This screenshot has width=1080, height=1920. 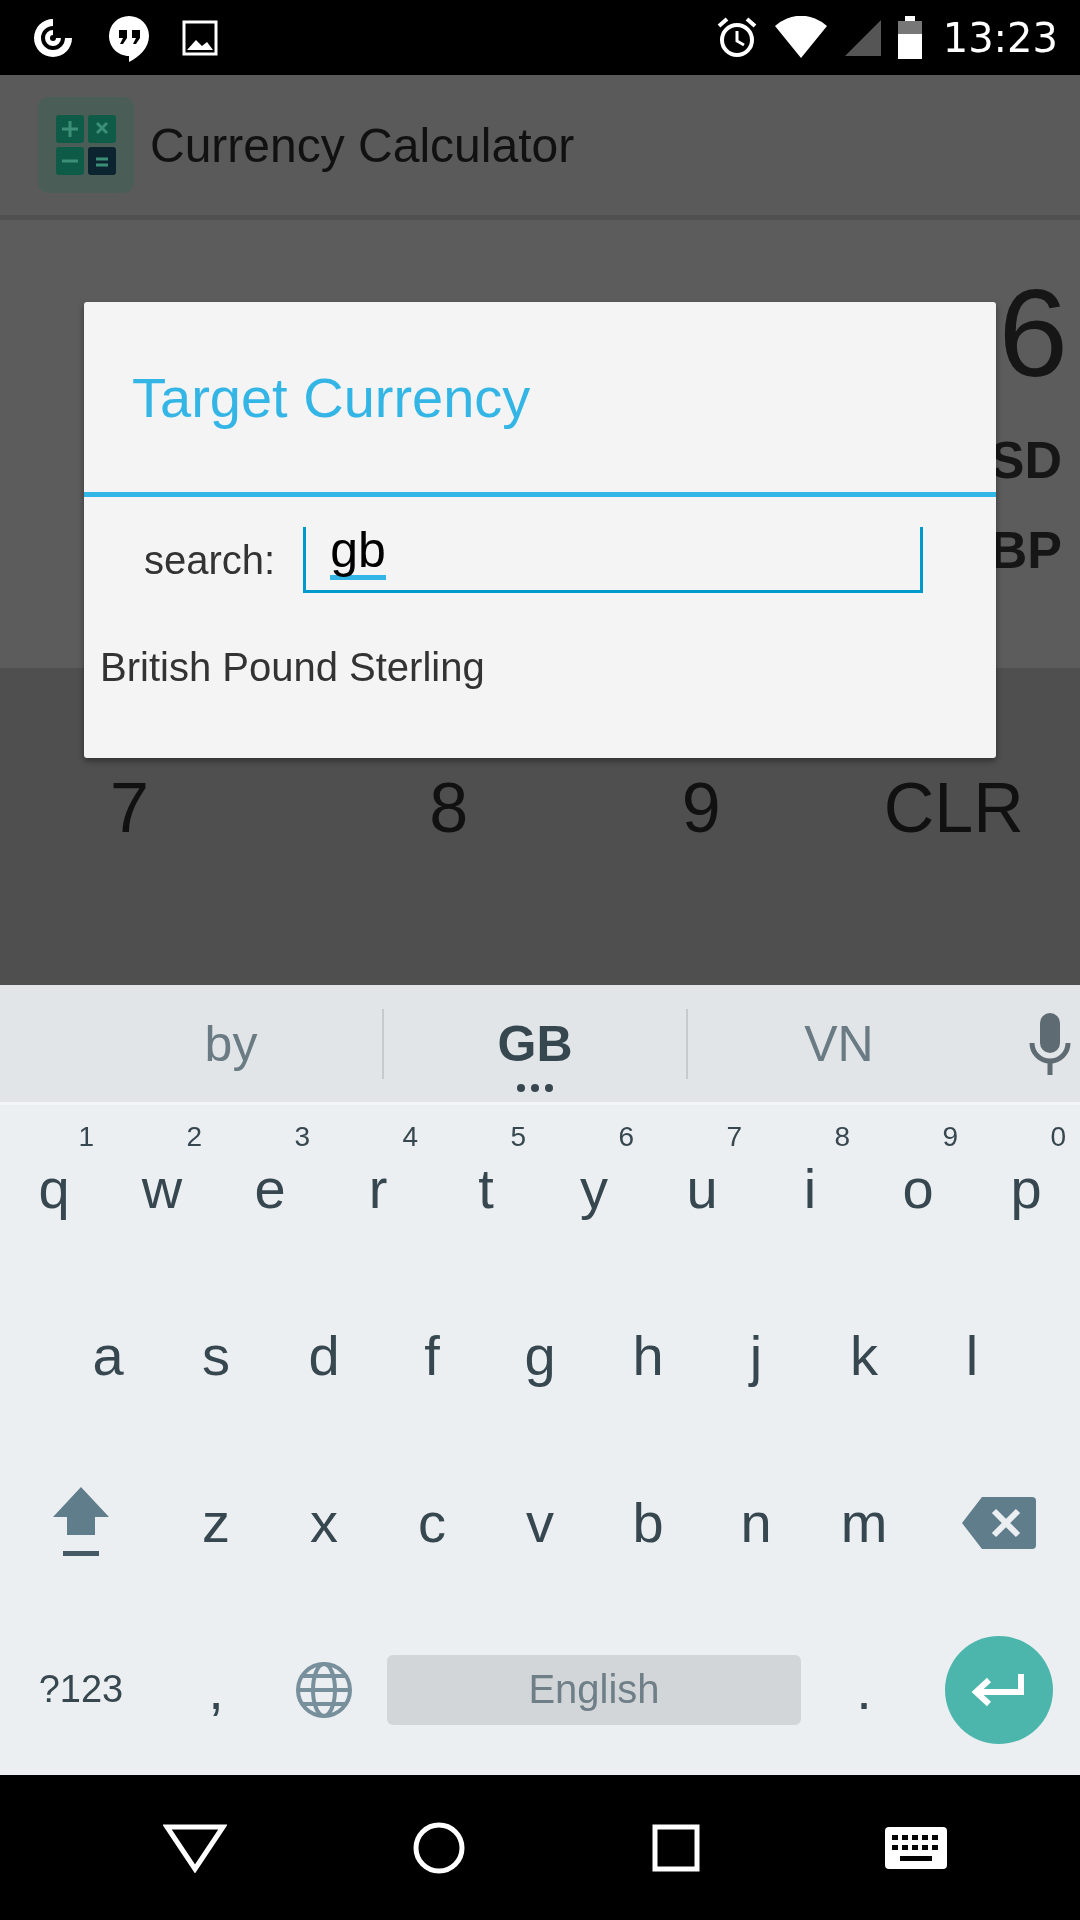 I want to click on key: b, so click(x=648, y=1522).